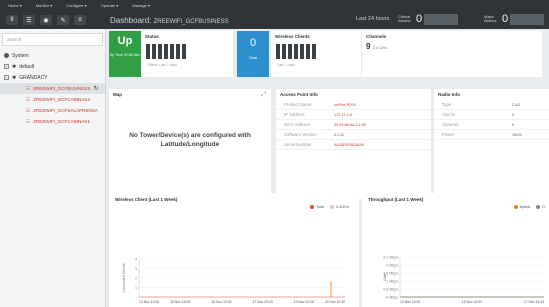 This screenshot has height=307, width=549. I want to click on tree-item-system: System, so click(52, 55).